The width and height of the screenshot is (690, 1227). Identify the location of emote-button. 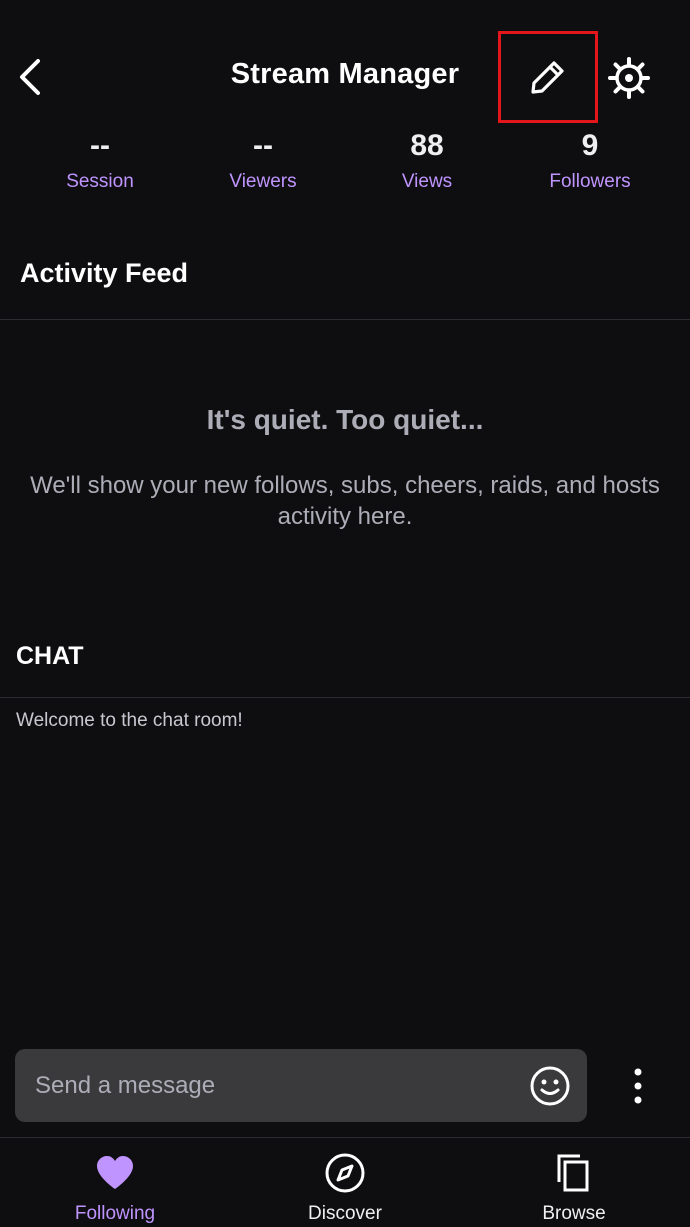
(550, 1086).